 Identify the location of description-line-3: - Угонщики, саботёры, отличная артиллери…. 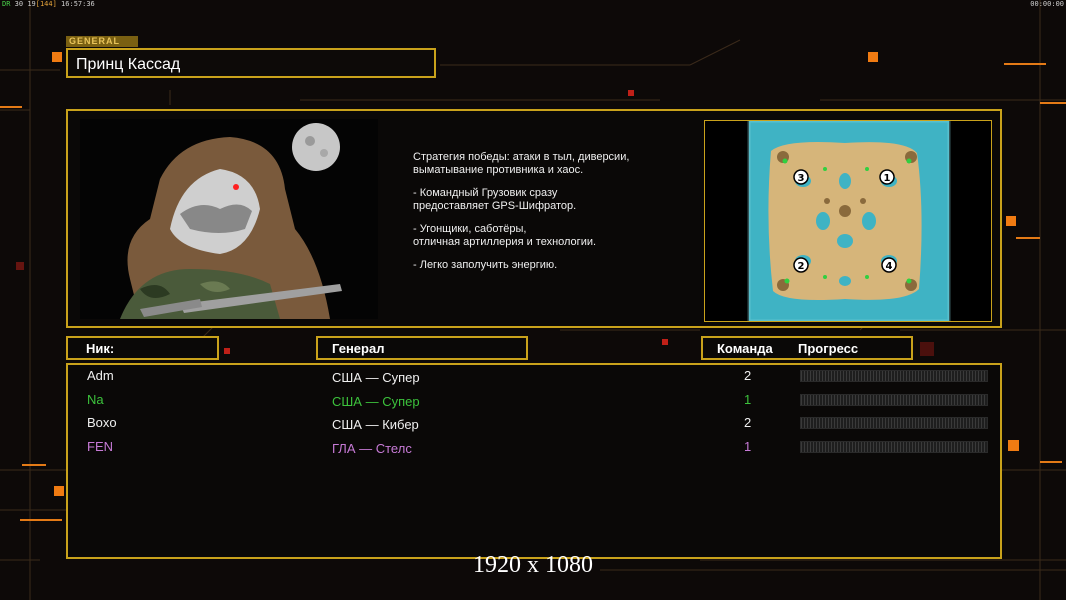
(505, 235).